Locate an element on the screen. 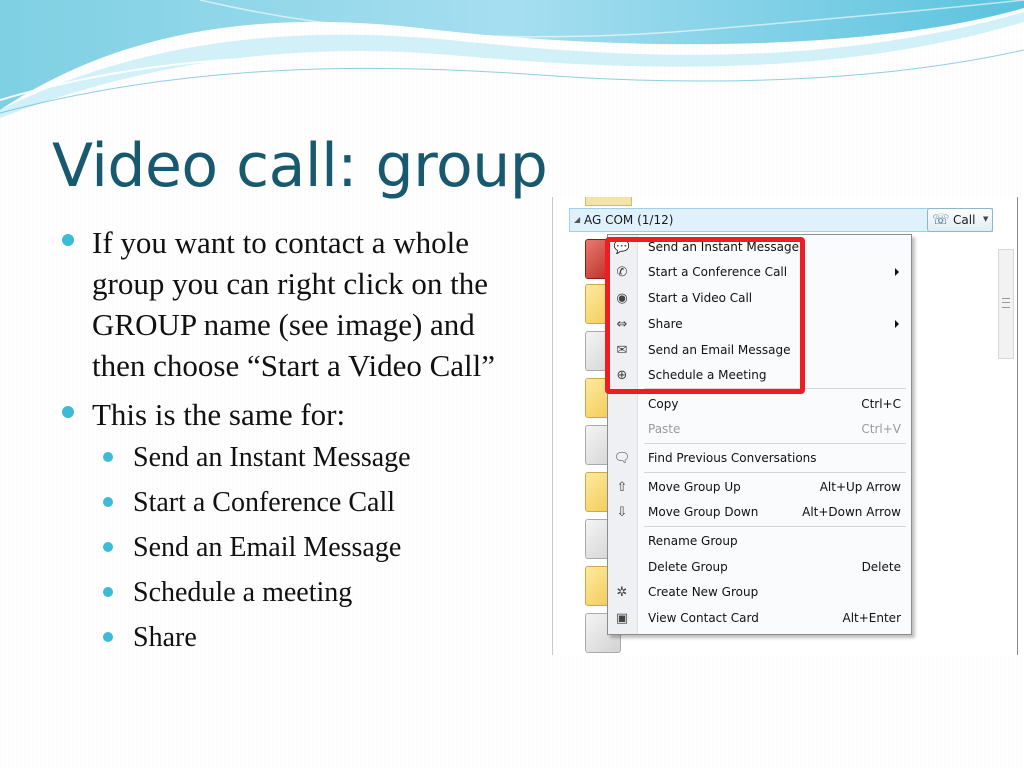  scrollbar-grip-icon is located at coordinates (1006, 303).